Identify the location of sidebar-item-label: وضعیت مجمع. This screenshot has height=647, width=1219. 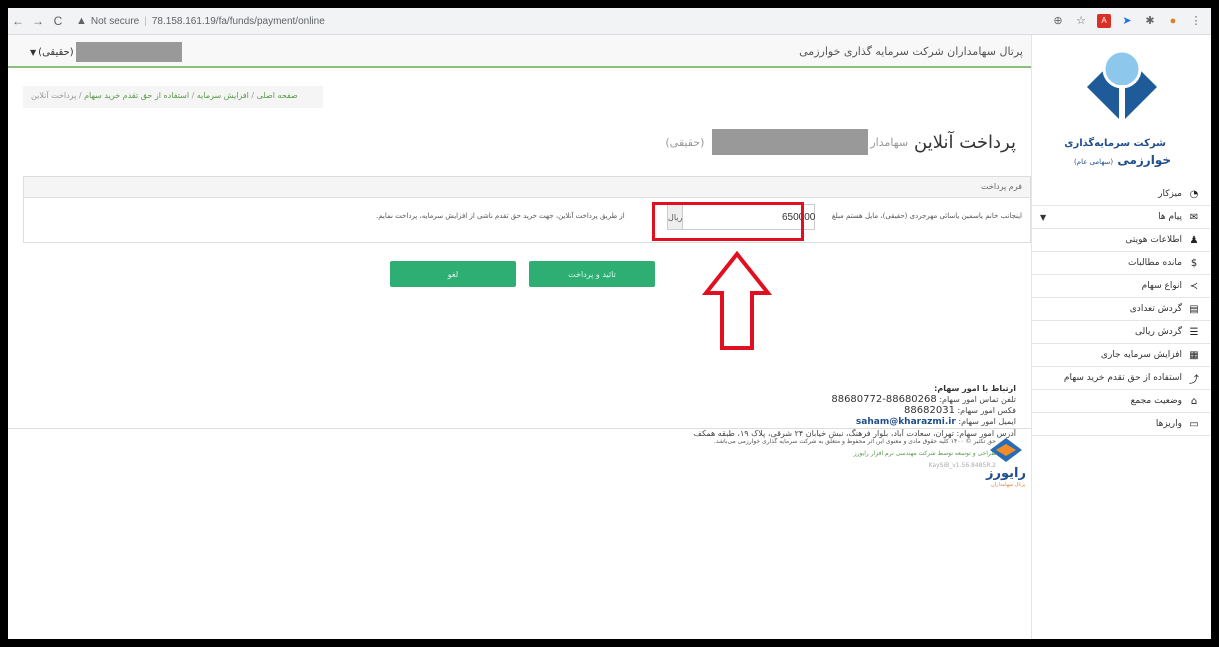
(1156, 401).